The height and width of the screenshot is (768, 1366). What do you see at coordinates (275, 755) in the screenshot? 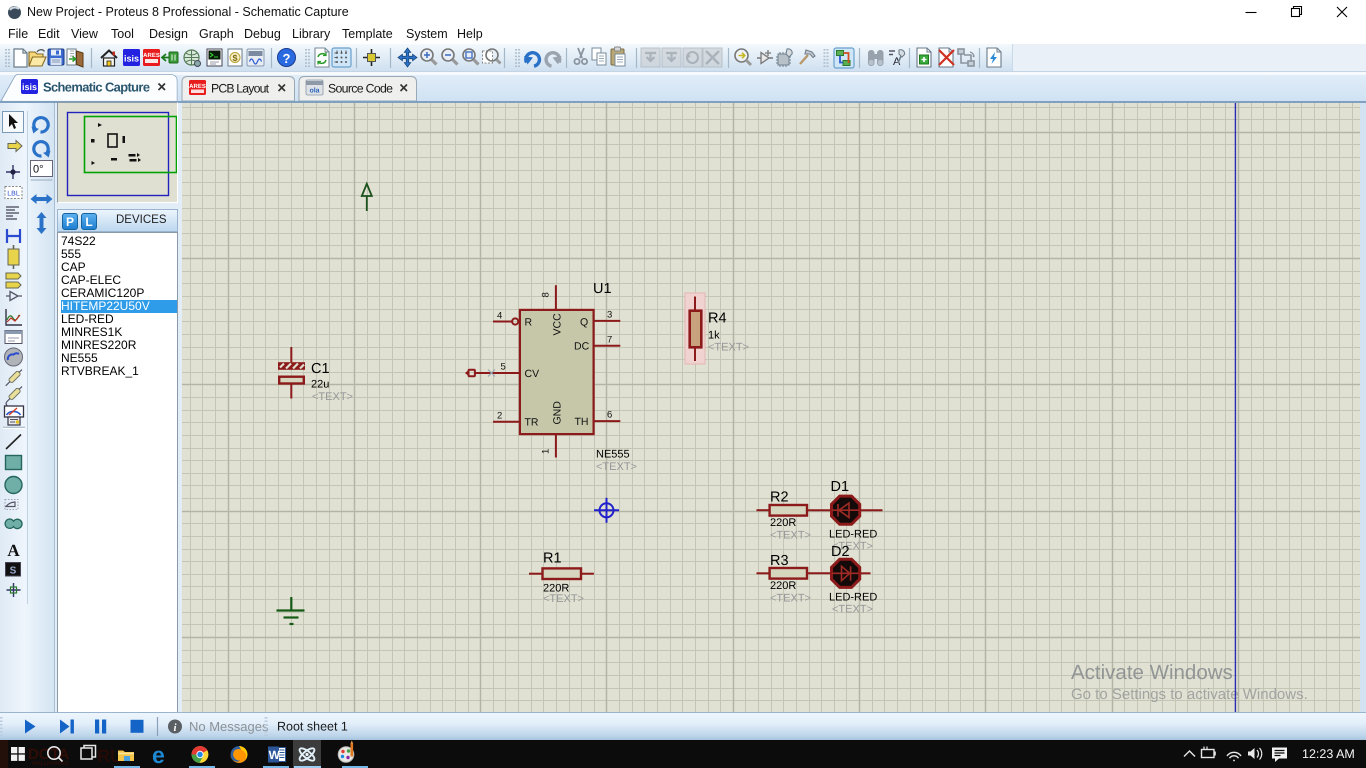
I see `svg-text: W` at bounding box center [275, 755].